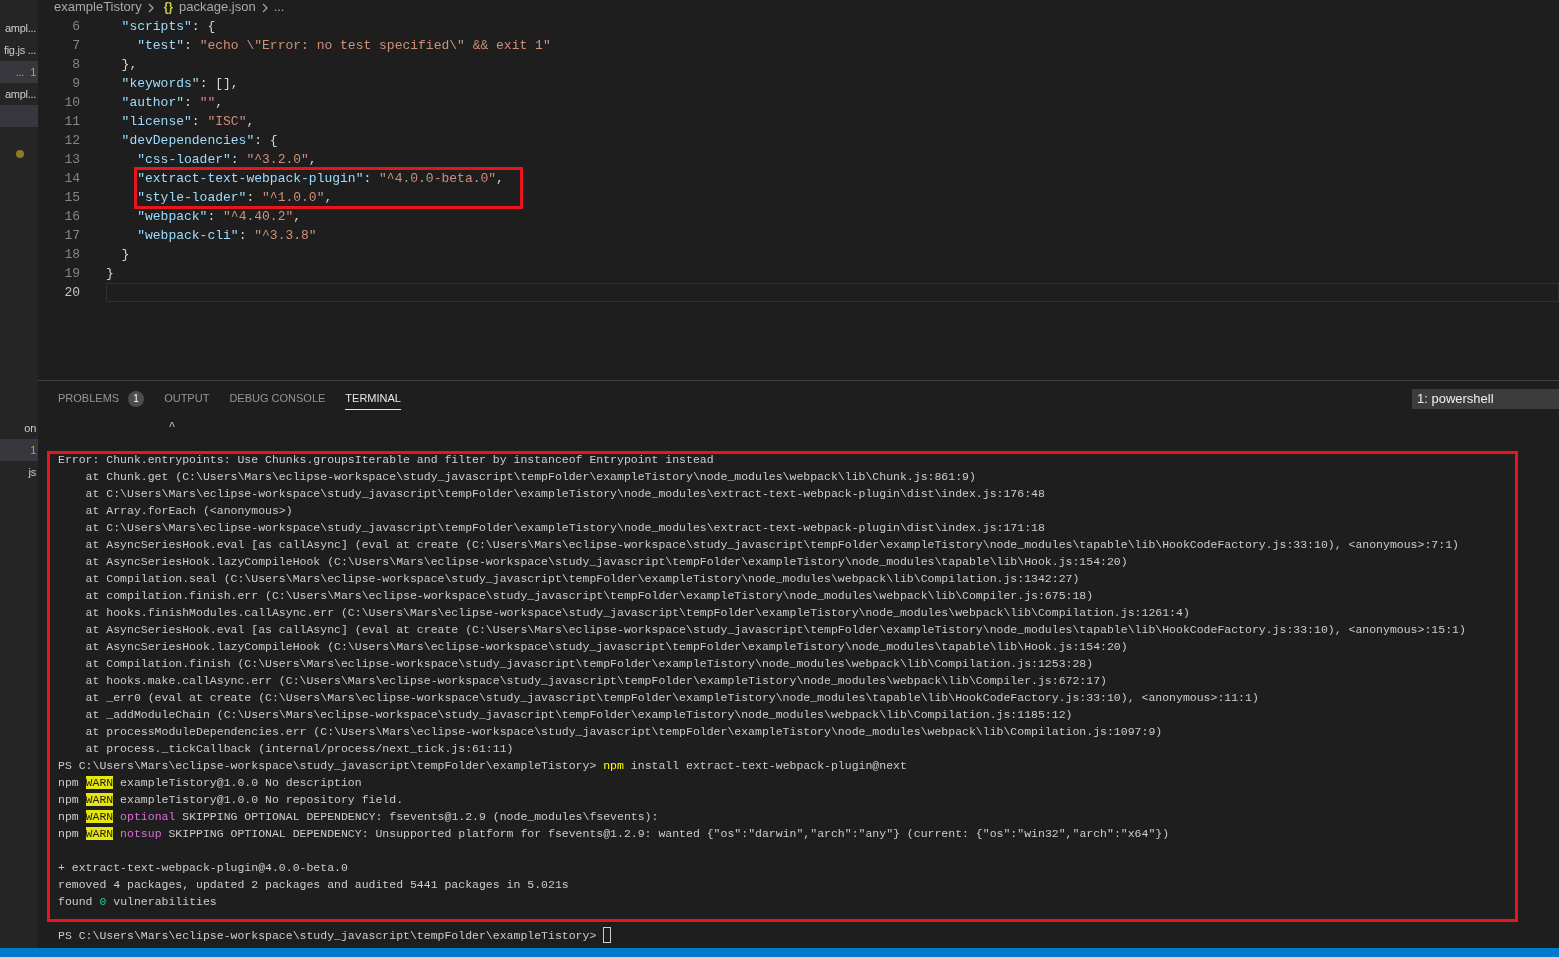 The height and width of the screenshot is (957, 1559). I want to click on line-number: 7, so click(75, 46).